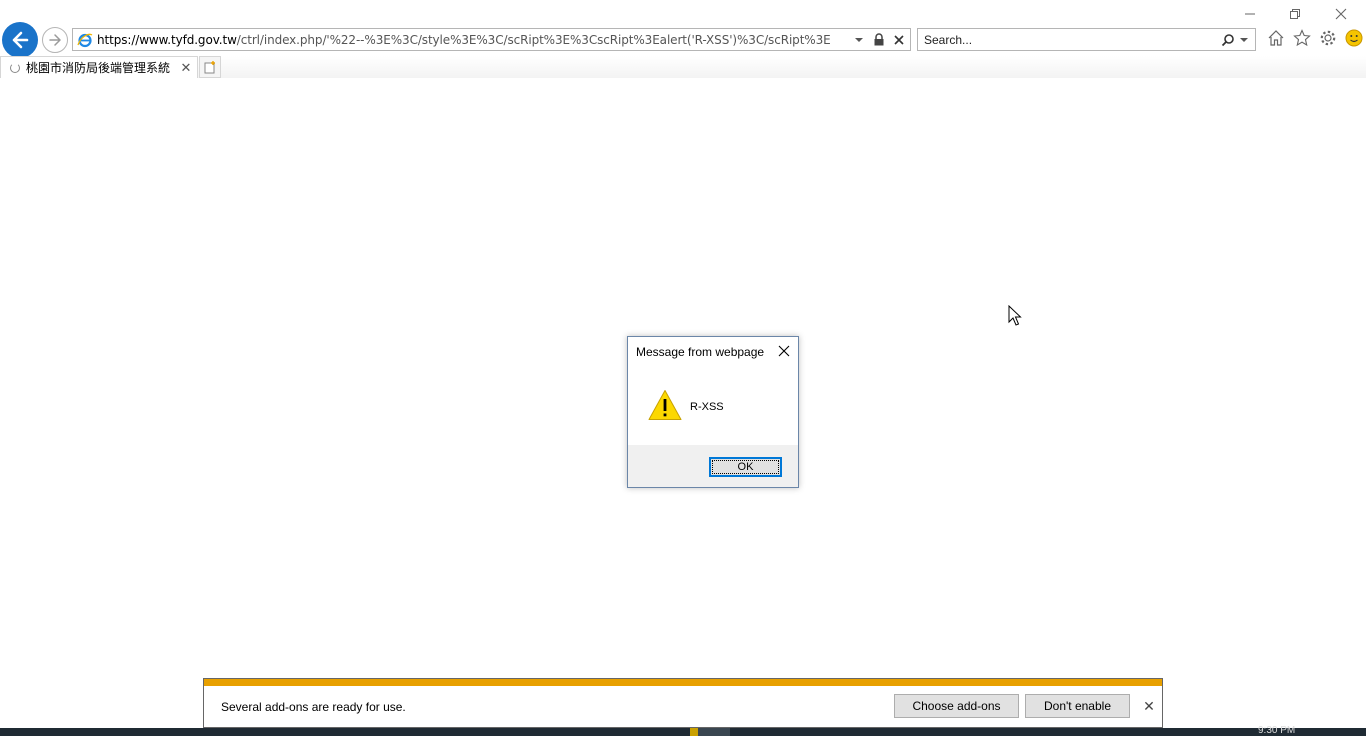  I want to click on ok-button: OK, so click(745, 467).